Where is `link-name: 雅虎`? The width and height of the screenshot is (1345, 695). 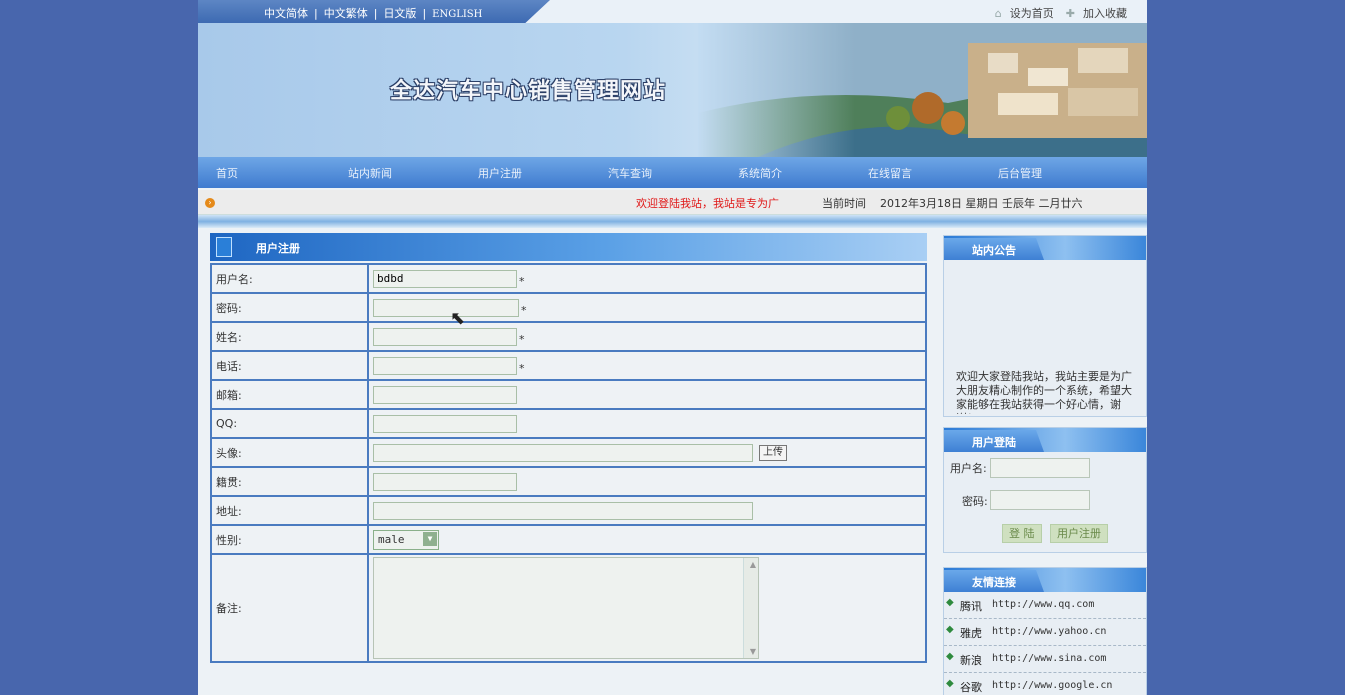
link-name: 雅虎 is located at coordinates (971, 633).